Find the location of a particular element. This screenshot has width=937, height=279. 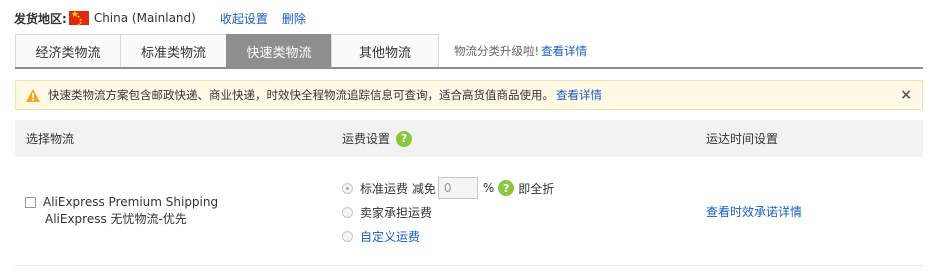

custom-fee-radio is located at coordinates (347, 236).